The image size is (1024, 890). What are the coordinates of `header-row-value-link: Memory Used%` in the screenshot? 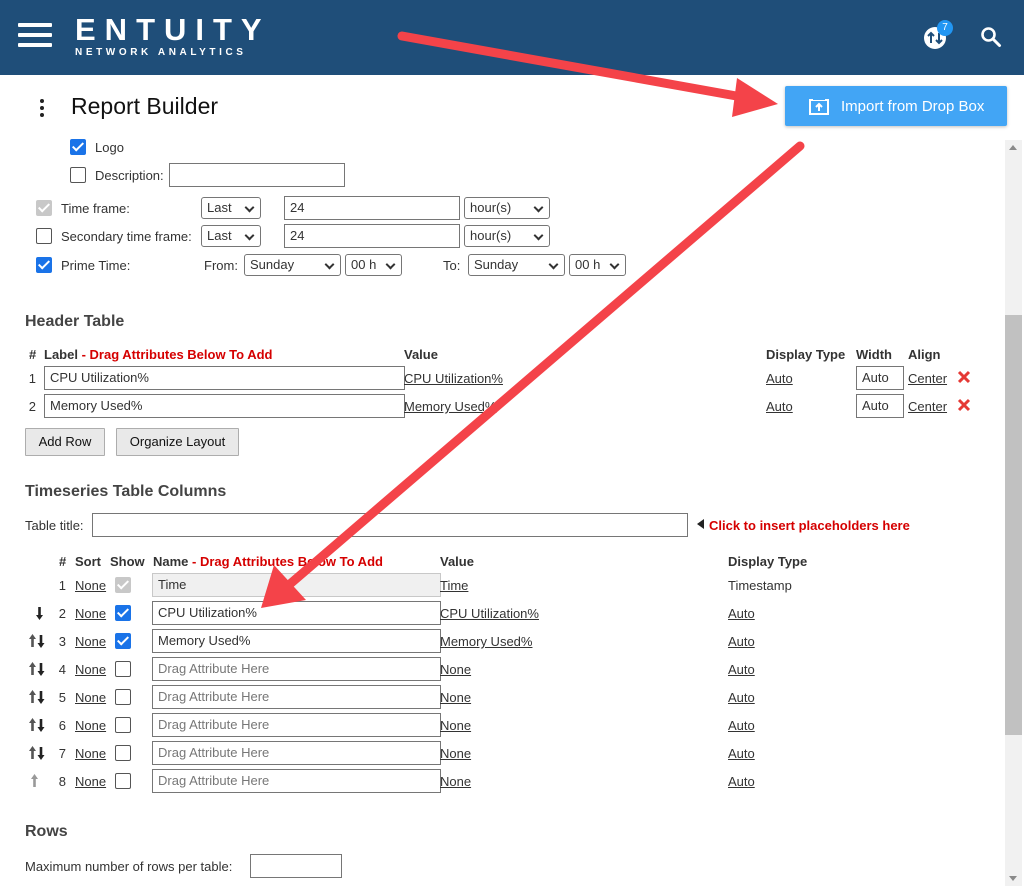 It's located at (450, 407).